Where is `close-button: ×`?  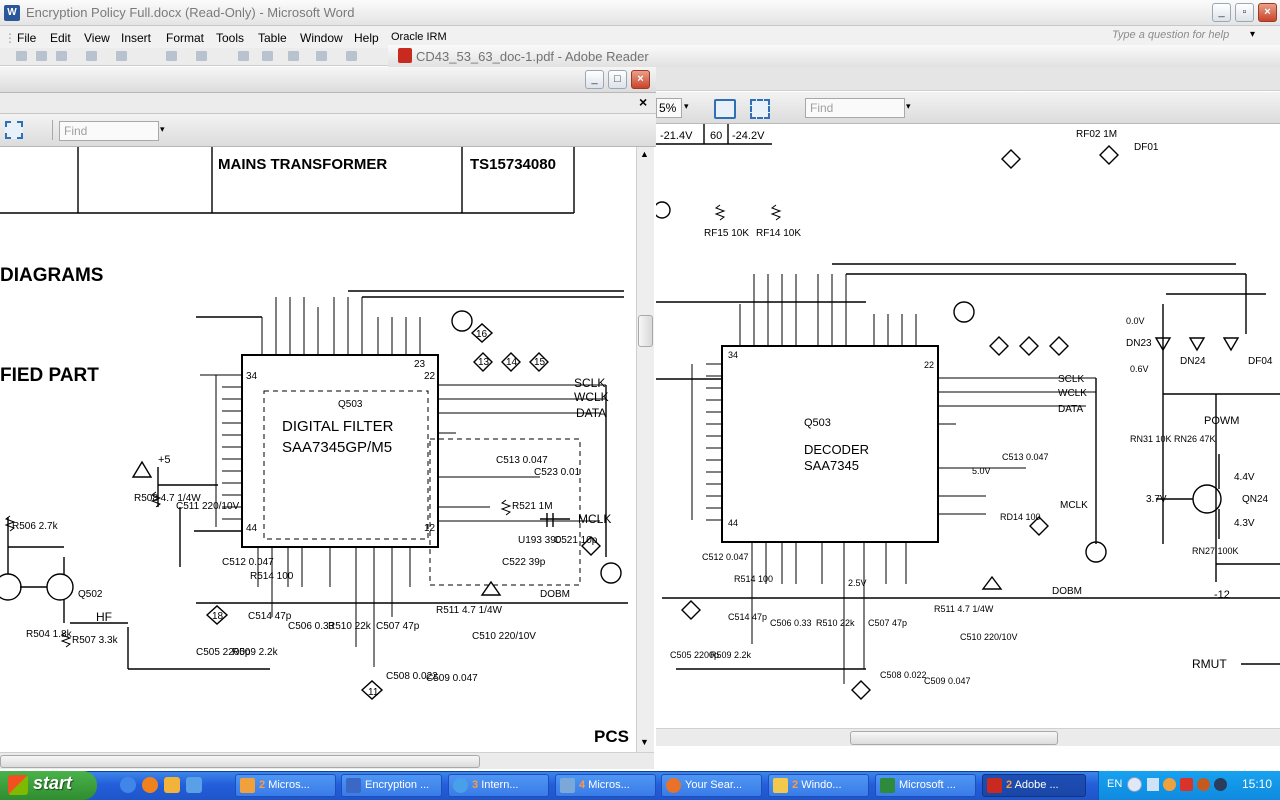
close-button: × is located at coordinates (1267, 12).